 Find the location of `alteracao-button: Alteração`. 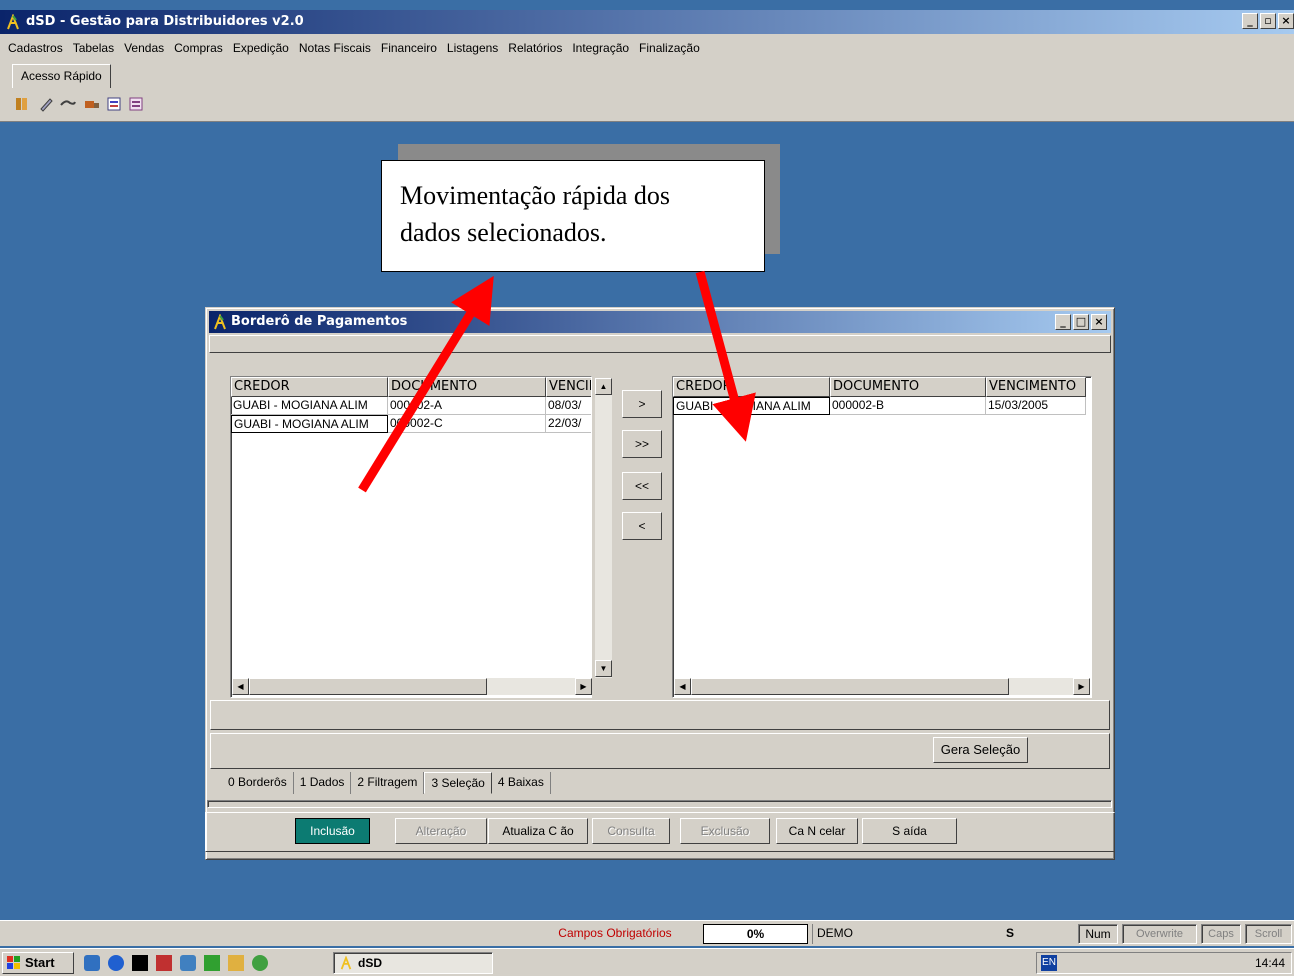

alteracao-button: Alteração is located at coordinates (441, 831).